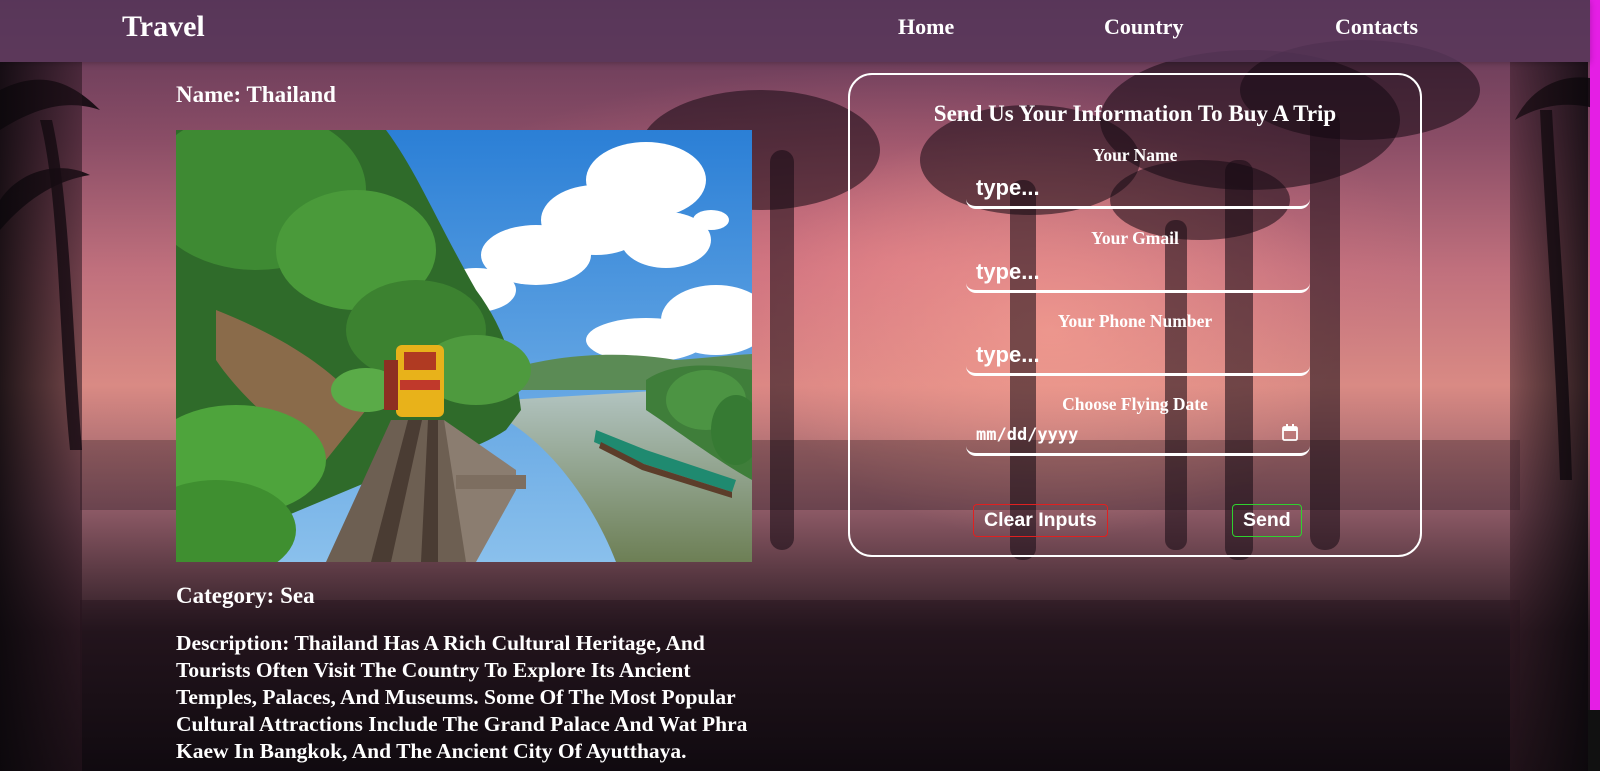  What do you see at coordinates (1138, 189) in the screenshot?
I see `name-input` at bounding box center [1138, 189].